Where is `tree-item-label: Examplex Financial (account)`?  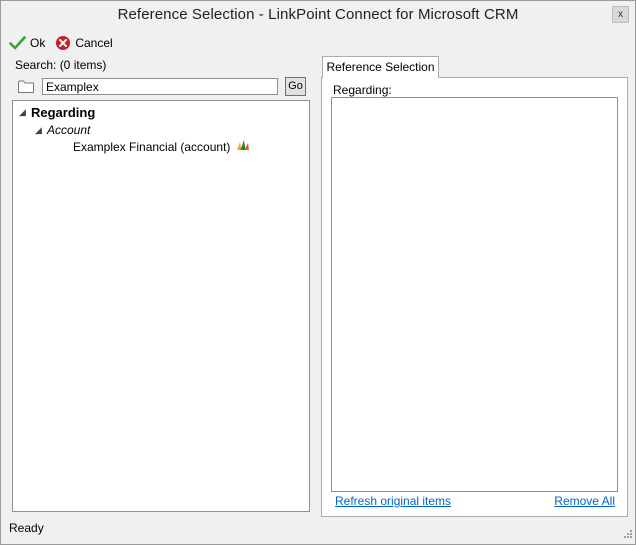
tree-item-label: Examplex Financial (account) is located at coordinates (152, 146).